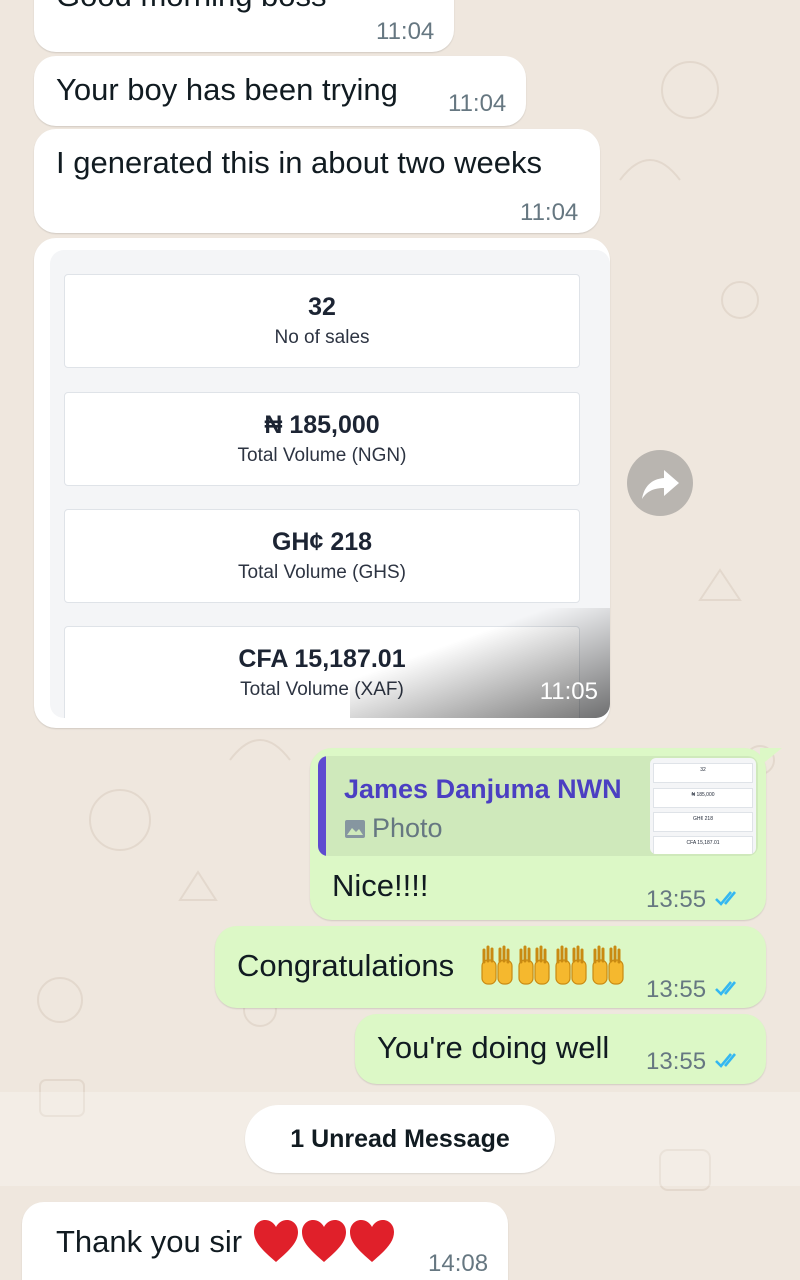 This screenshot has width=800, height=1280. Describe the element at coordinates (703, 845) in the screenshot. I see `mini-card: CFA 15,187.01` at that location.